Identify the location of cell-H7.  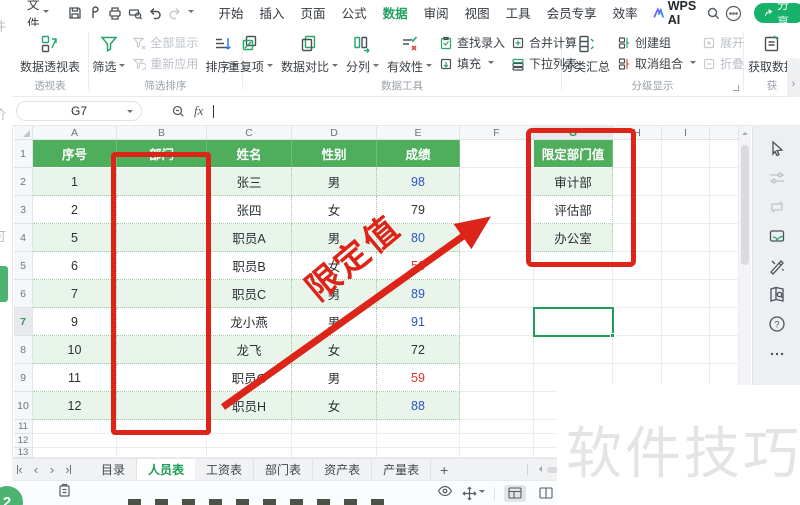
(637, 322).